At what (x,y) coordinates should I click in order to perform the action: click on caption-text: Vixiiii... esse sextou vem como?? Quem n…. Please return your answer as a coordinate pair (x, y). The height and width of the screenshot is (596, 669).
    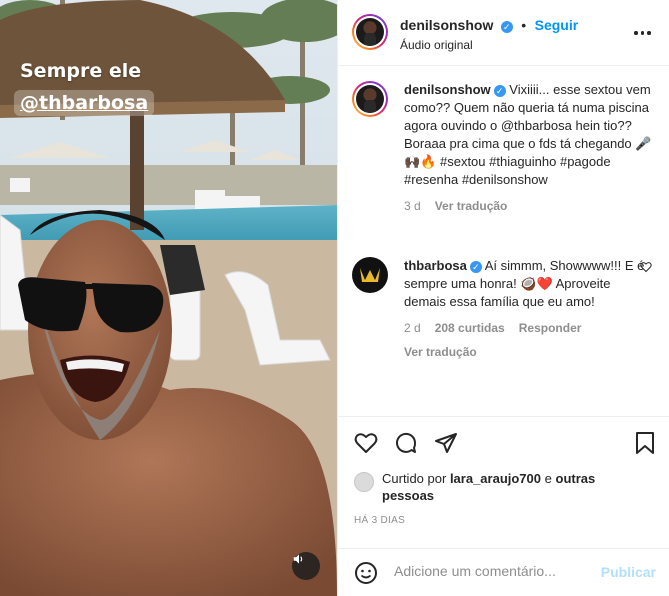
    Looking at the image, I should click on (528, 134).